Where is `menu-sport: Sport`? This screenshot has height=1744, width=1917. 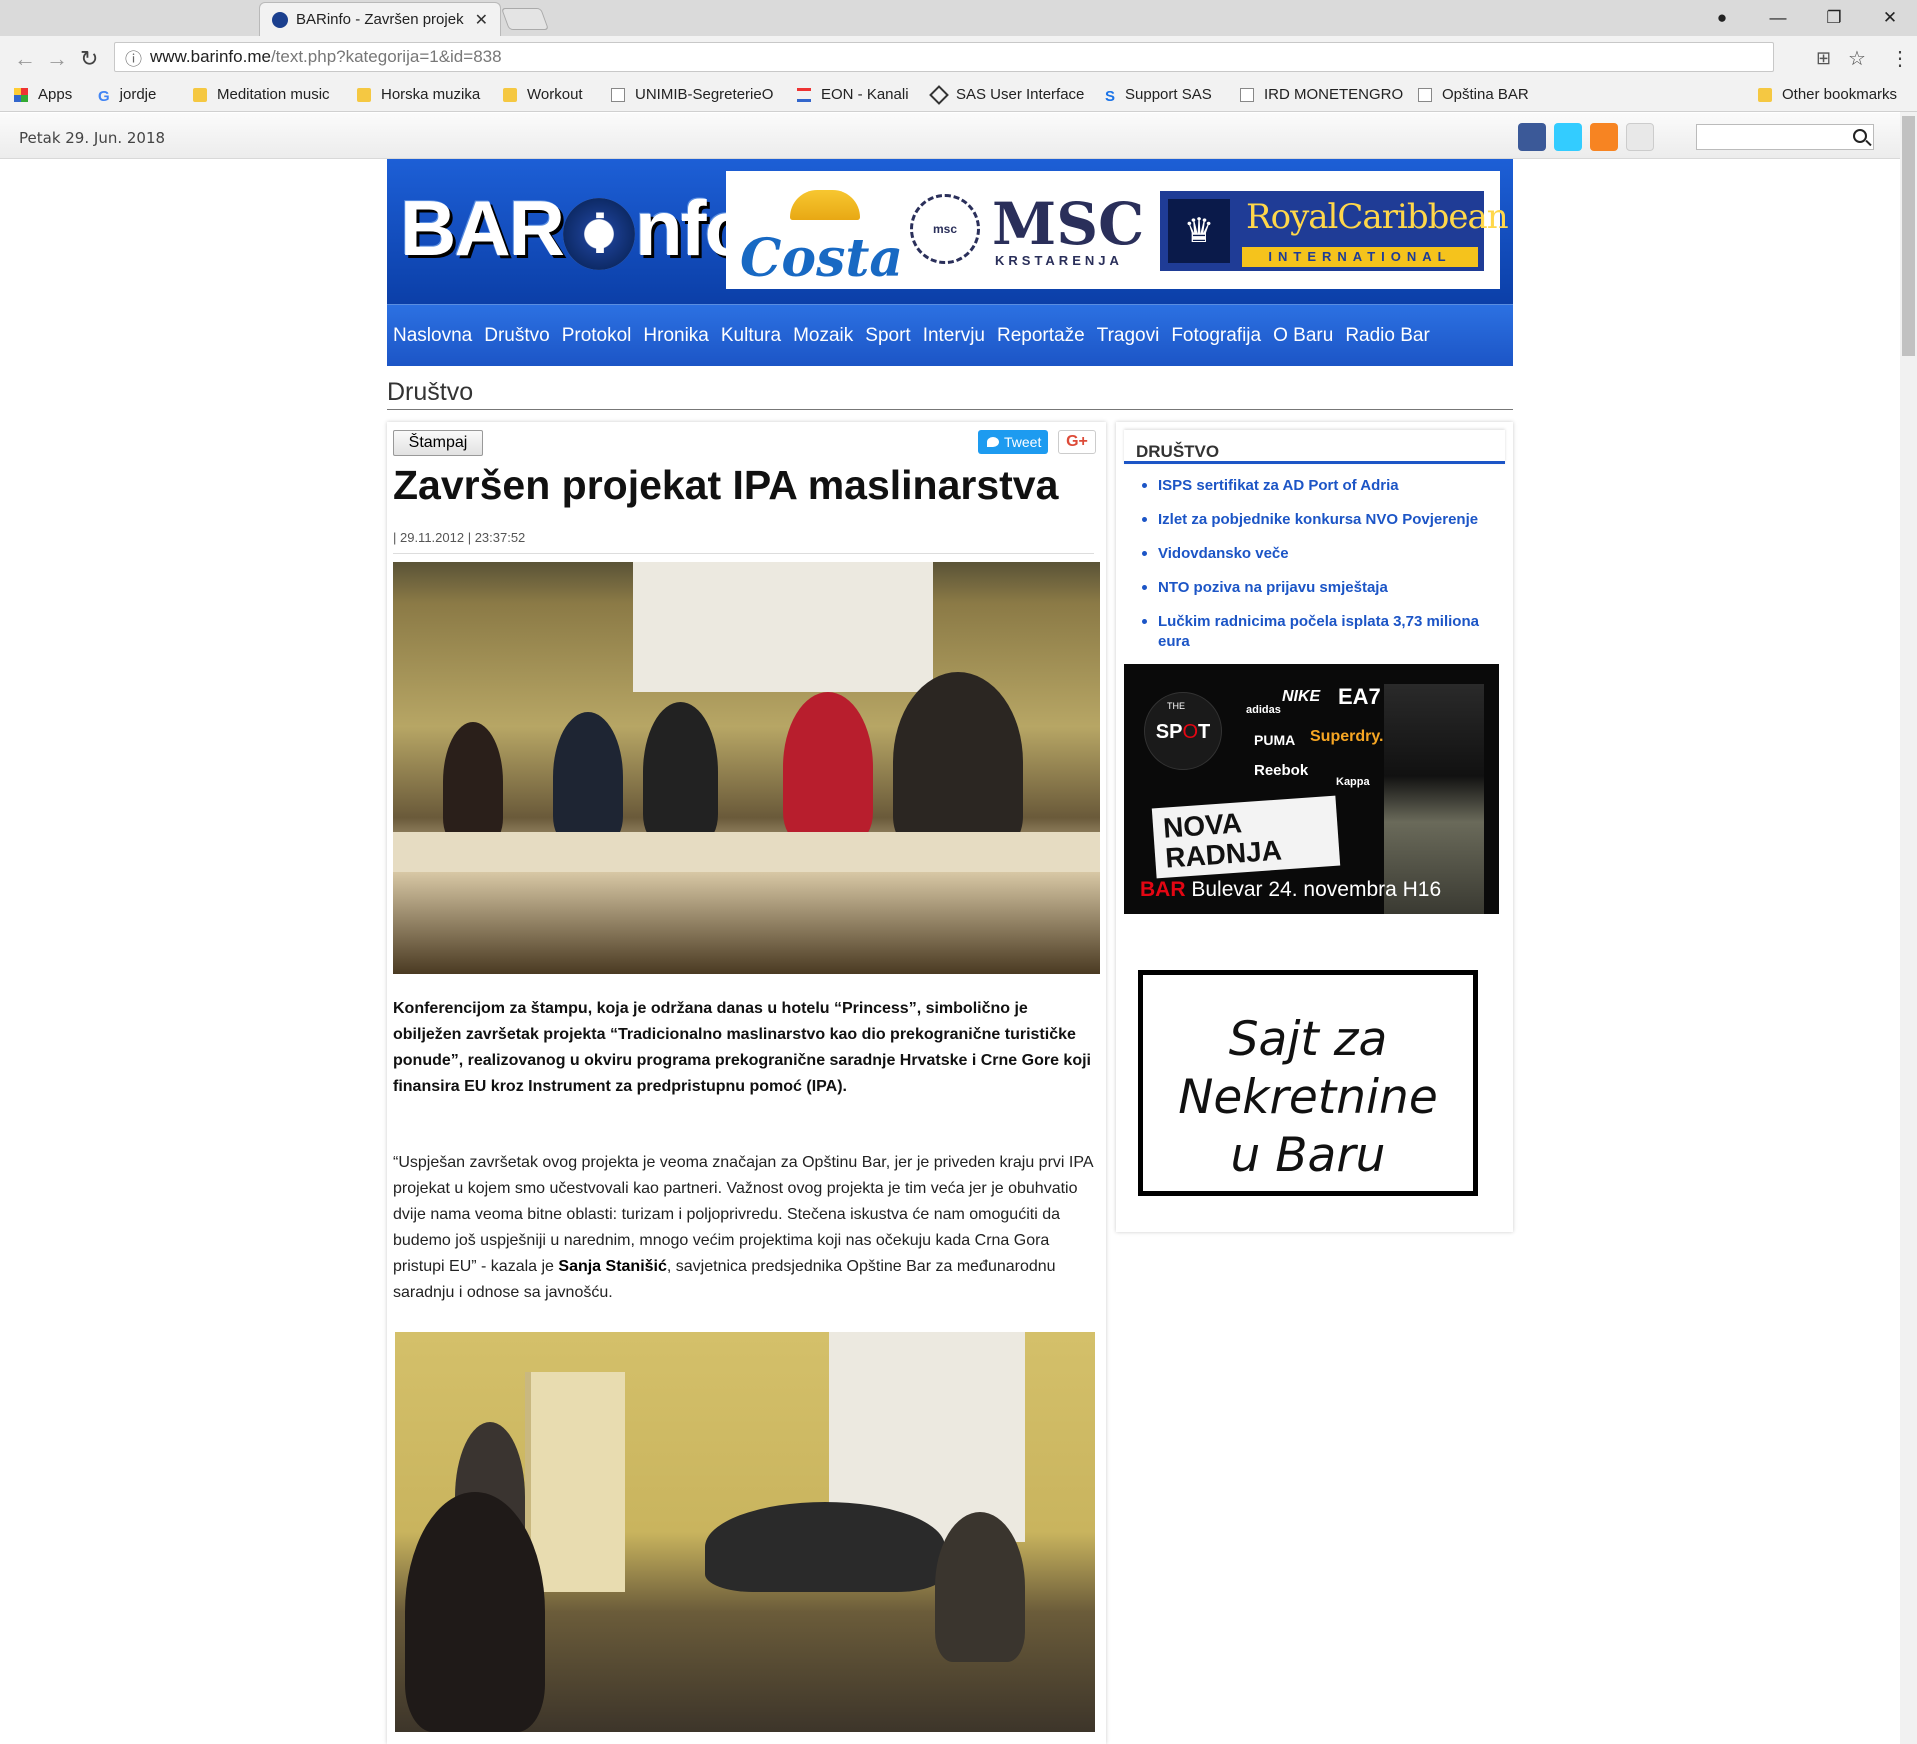
menu-sport: Sport is located at coordinates (887, 336).